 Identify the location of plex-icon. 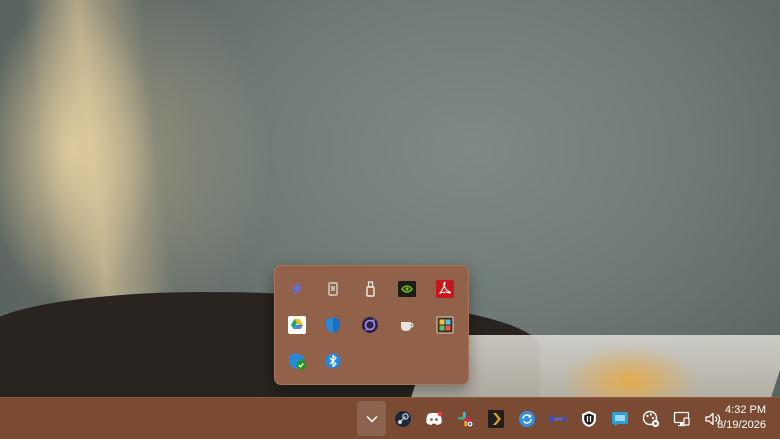
(495, 418).